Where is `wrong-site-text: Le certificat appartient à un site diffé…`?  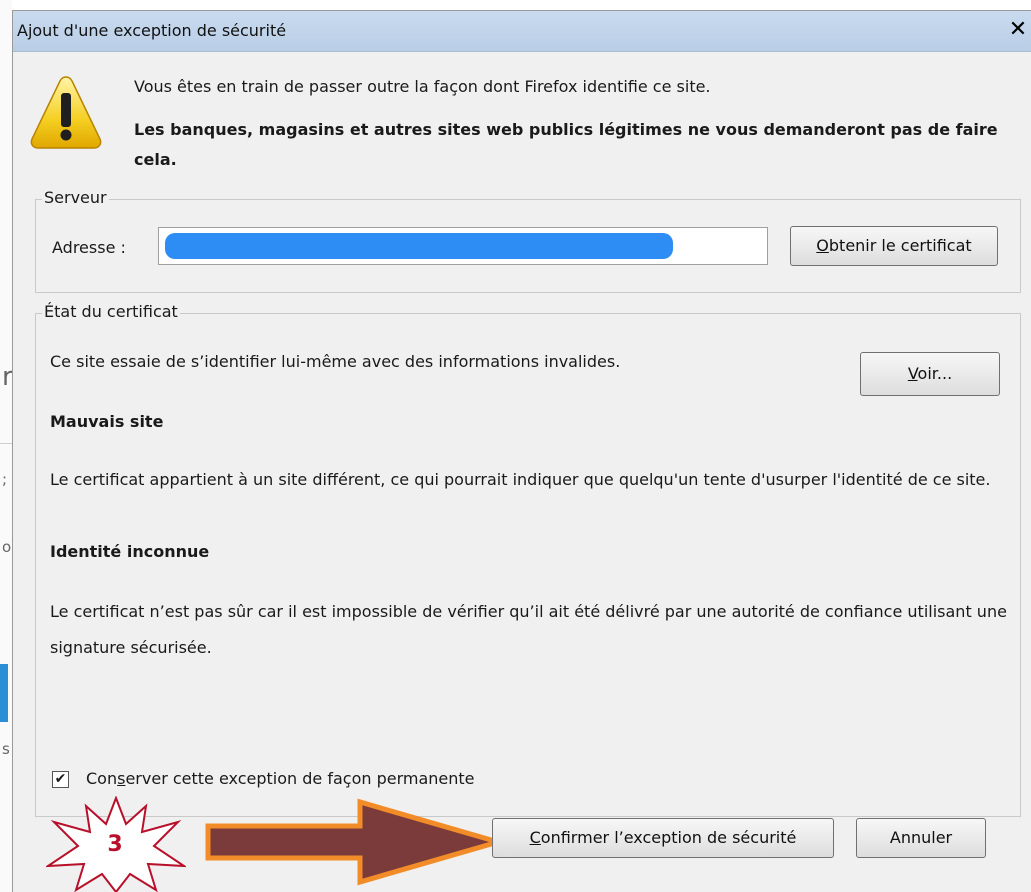 wrong-site-text: Le certificat appartient à un site diffé… is located at coordinates (520, 479).